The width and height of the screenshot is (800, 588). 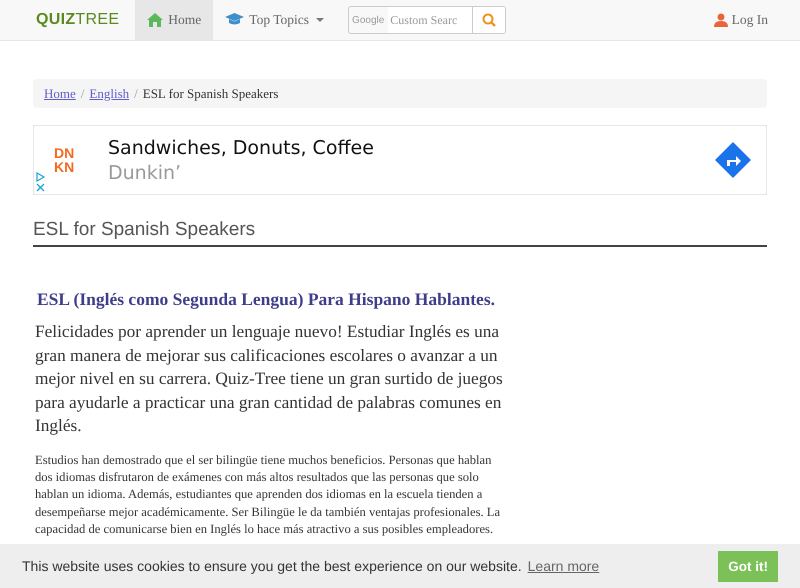 What do you see at coordinates (266, 299) in the screenshot?
I see `article-heading: ESL (Inglés como Segunda Lengua) Para Hispano Hablantes.` at bounding box center [266, 299].